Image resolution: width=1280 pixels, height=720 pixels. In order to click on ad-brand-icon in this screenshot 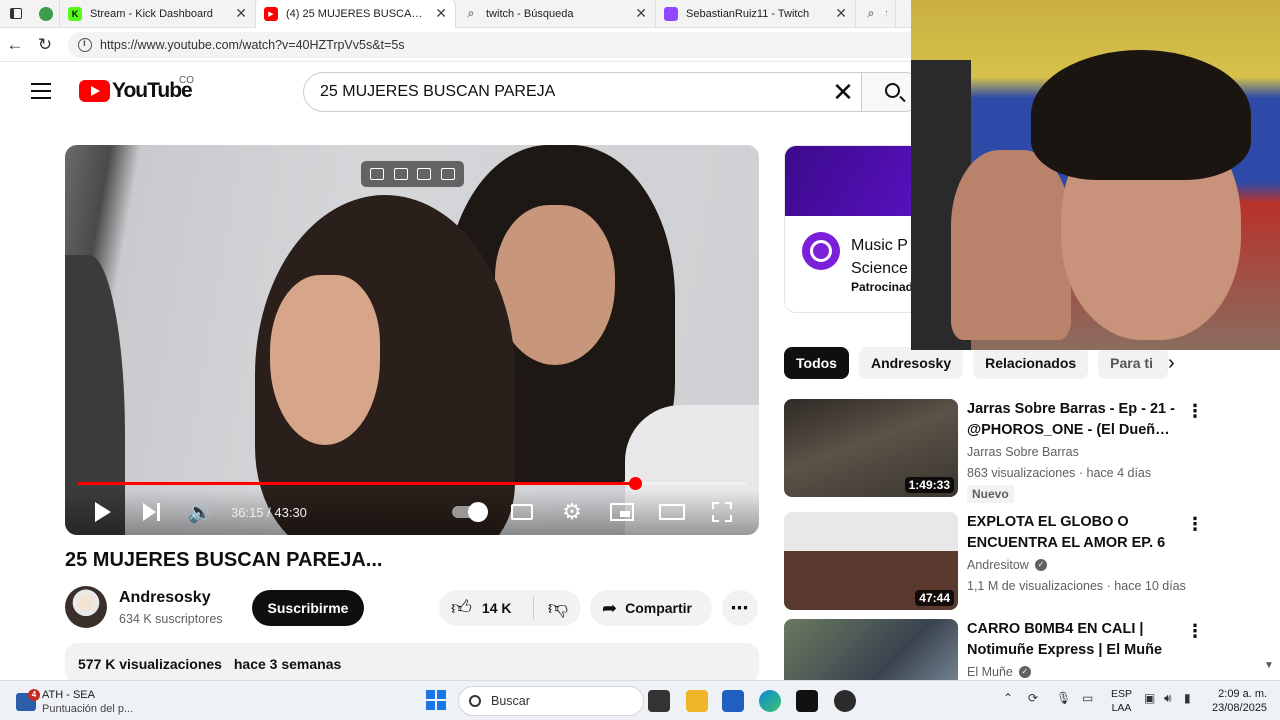, I will do `click(821, 251)`.